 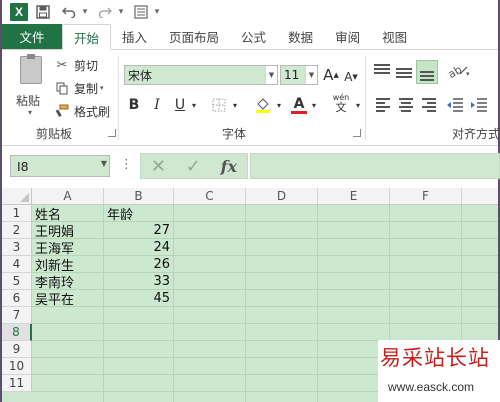 What do you see at coordinates (299, 75) in the screenshot?
I see `font-size-select: 11 ▼` at bounding box center [299, 75].